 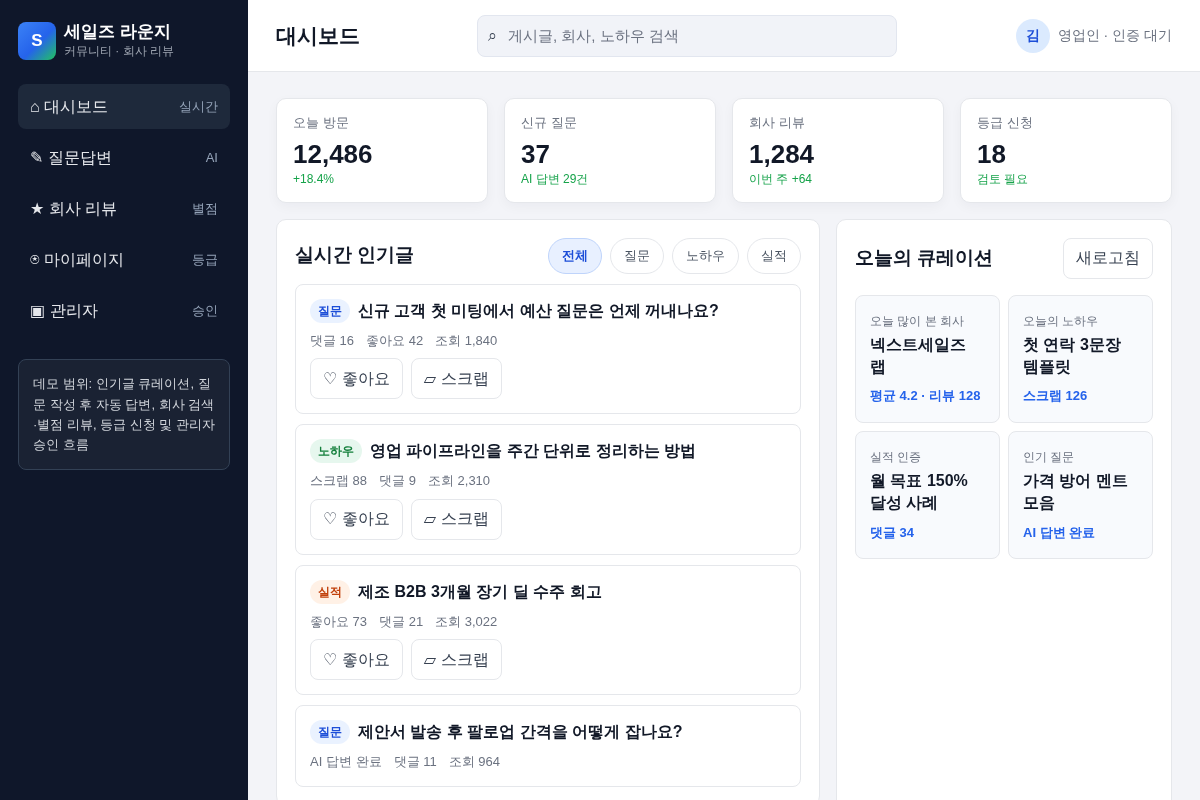 I want to click on sidebar-item: ✎ 질문답변 AI, so click(x=124, y=158).